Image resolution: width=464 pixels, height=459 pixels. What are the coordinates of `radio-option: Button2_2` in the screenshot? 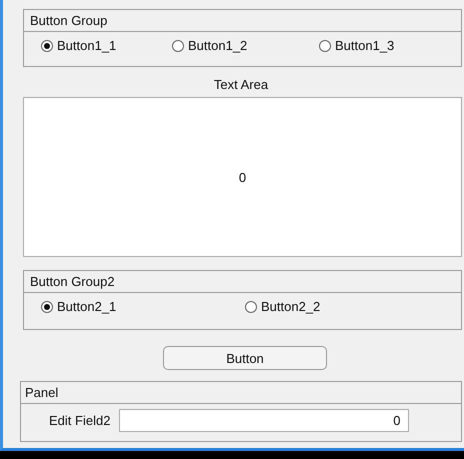 It's located at (353, 306).